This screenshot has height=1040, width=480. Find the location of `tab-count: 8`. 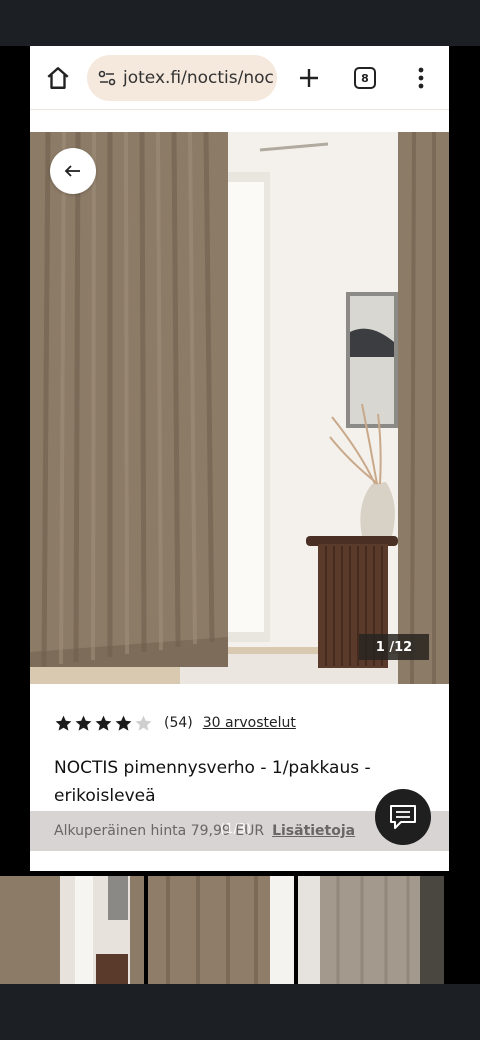

tab-count: 8 is located at coordinates (365, 78).